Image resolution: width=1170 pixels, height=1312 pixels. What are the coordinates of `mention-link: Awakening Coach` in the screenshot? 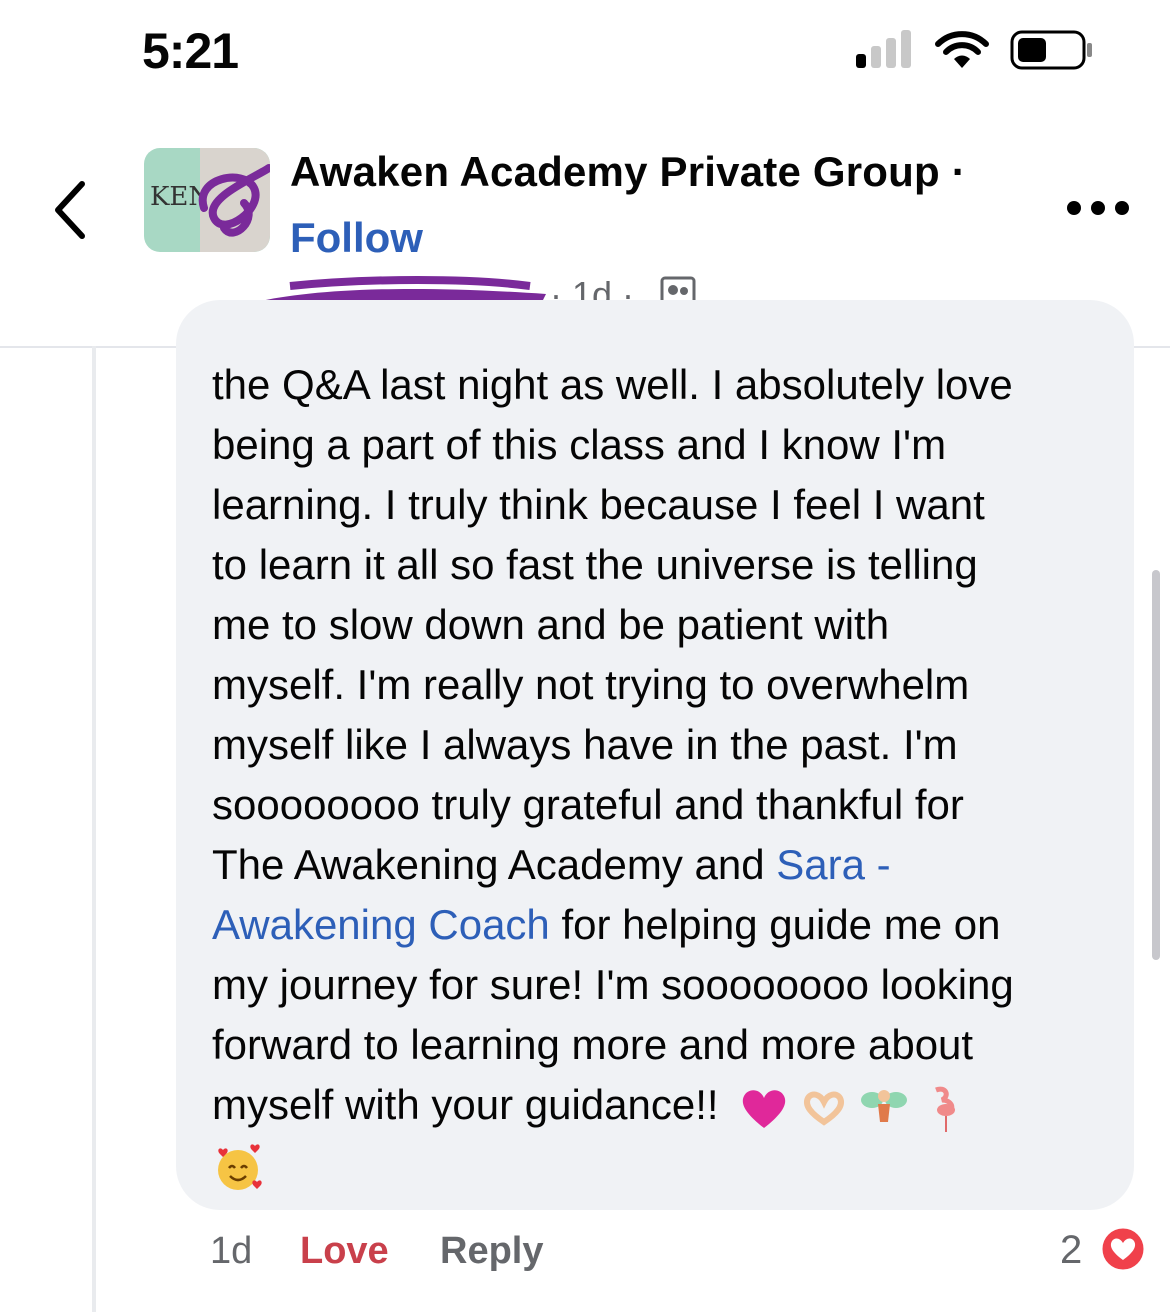 It's located at (381, 924).